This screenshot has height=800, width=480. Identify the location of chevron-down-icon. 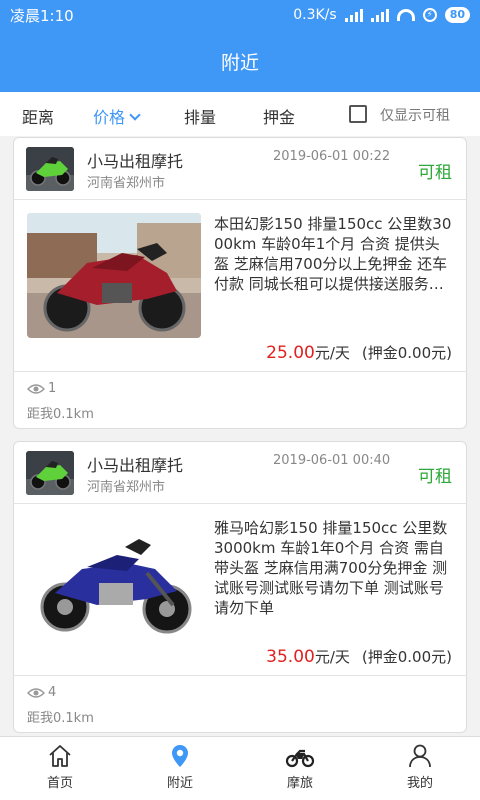
(135, 115).